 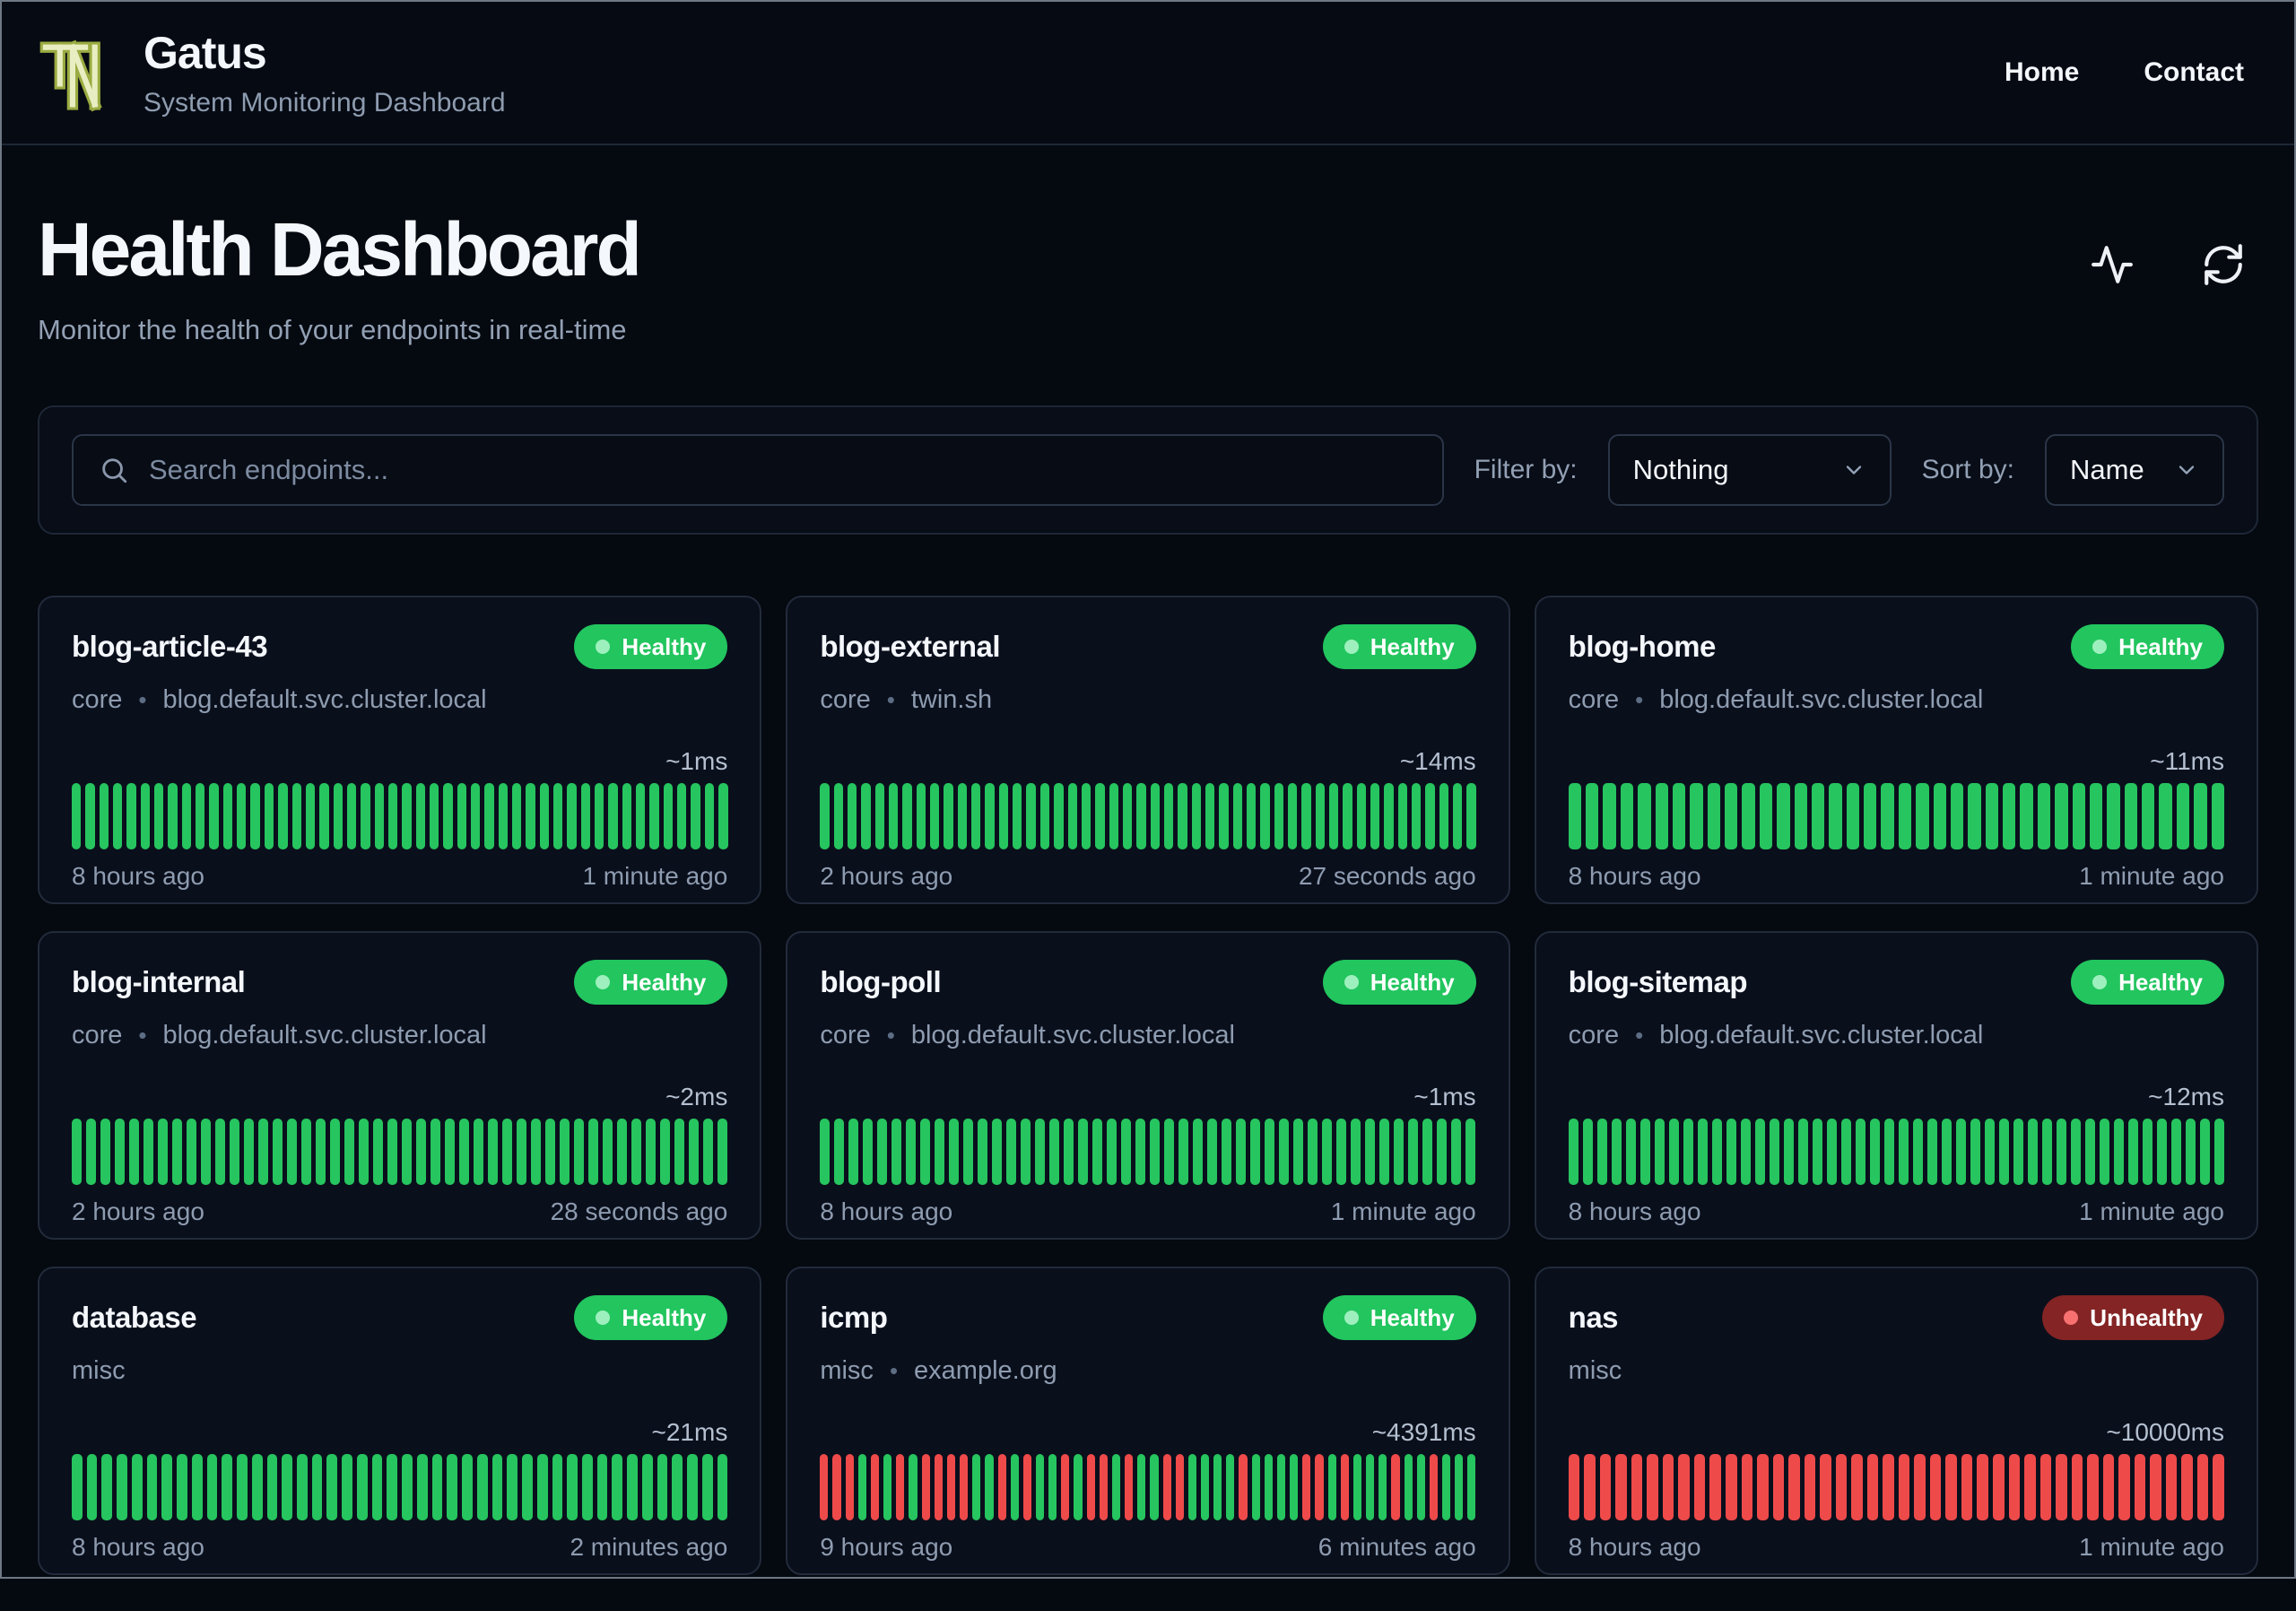 I want to click on time-start: 2 hours ago, so click(x=886, y=876).